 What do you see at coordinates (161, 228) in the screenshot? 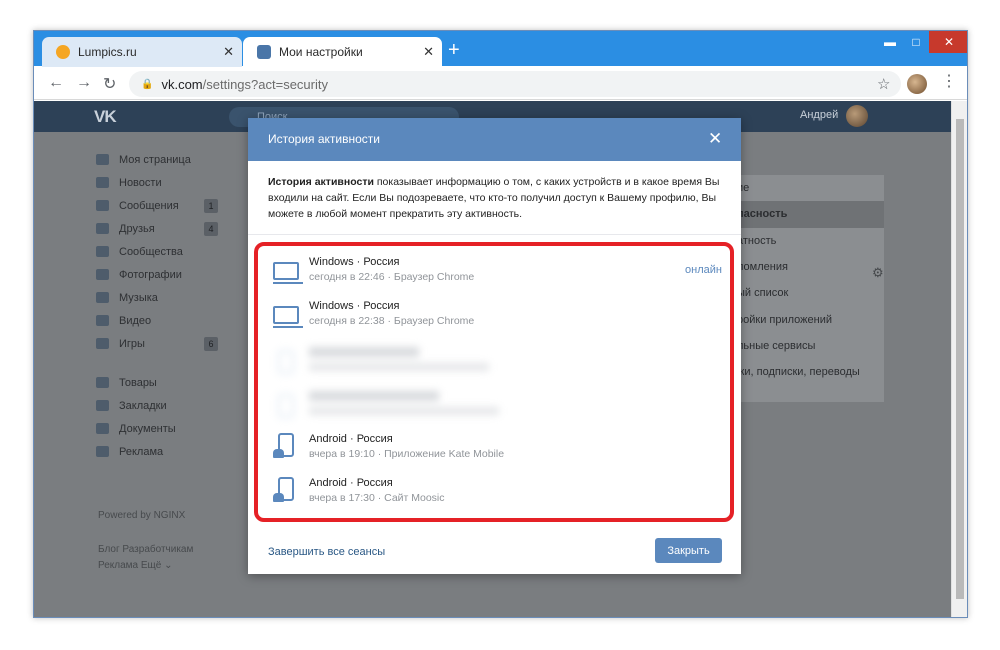
I see `menu-item-friends: Друзья 4` at bounding box center [161, 228].